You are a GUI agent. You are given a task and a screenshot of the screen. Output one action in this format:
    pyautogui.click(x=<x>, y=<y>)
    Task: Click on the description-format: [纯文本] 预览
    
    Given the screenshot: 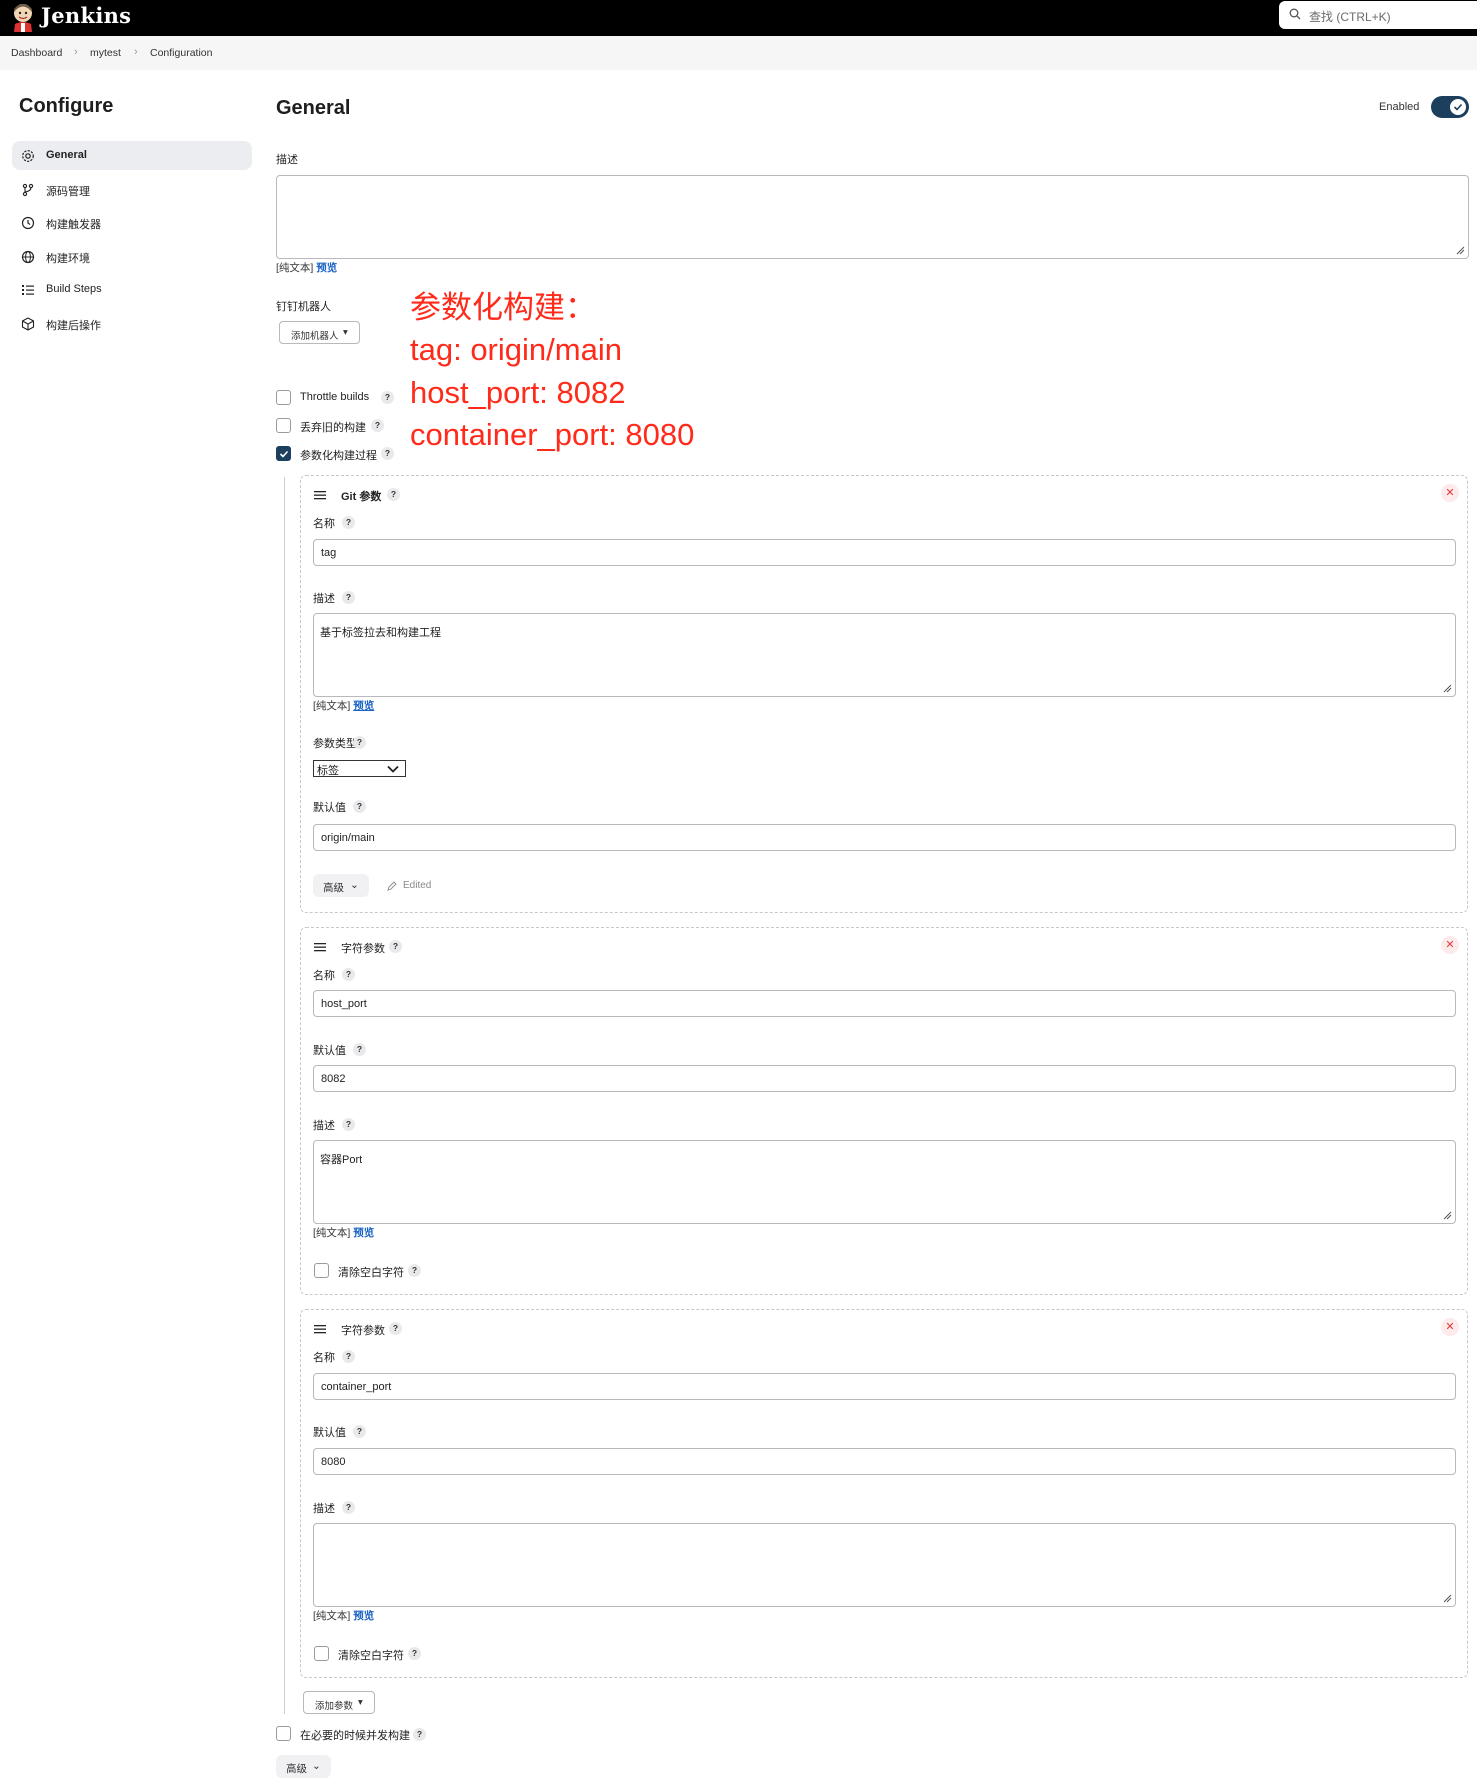 What is the action you would take?
    pyautogui.click(x=343, y=1232)
    